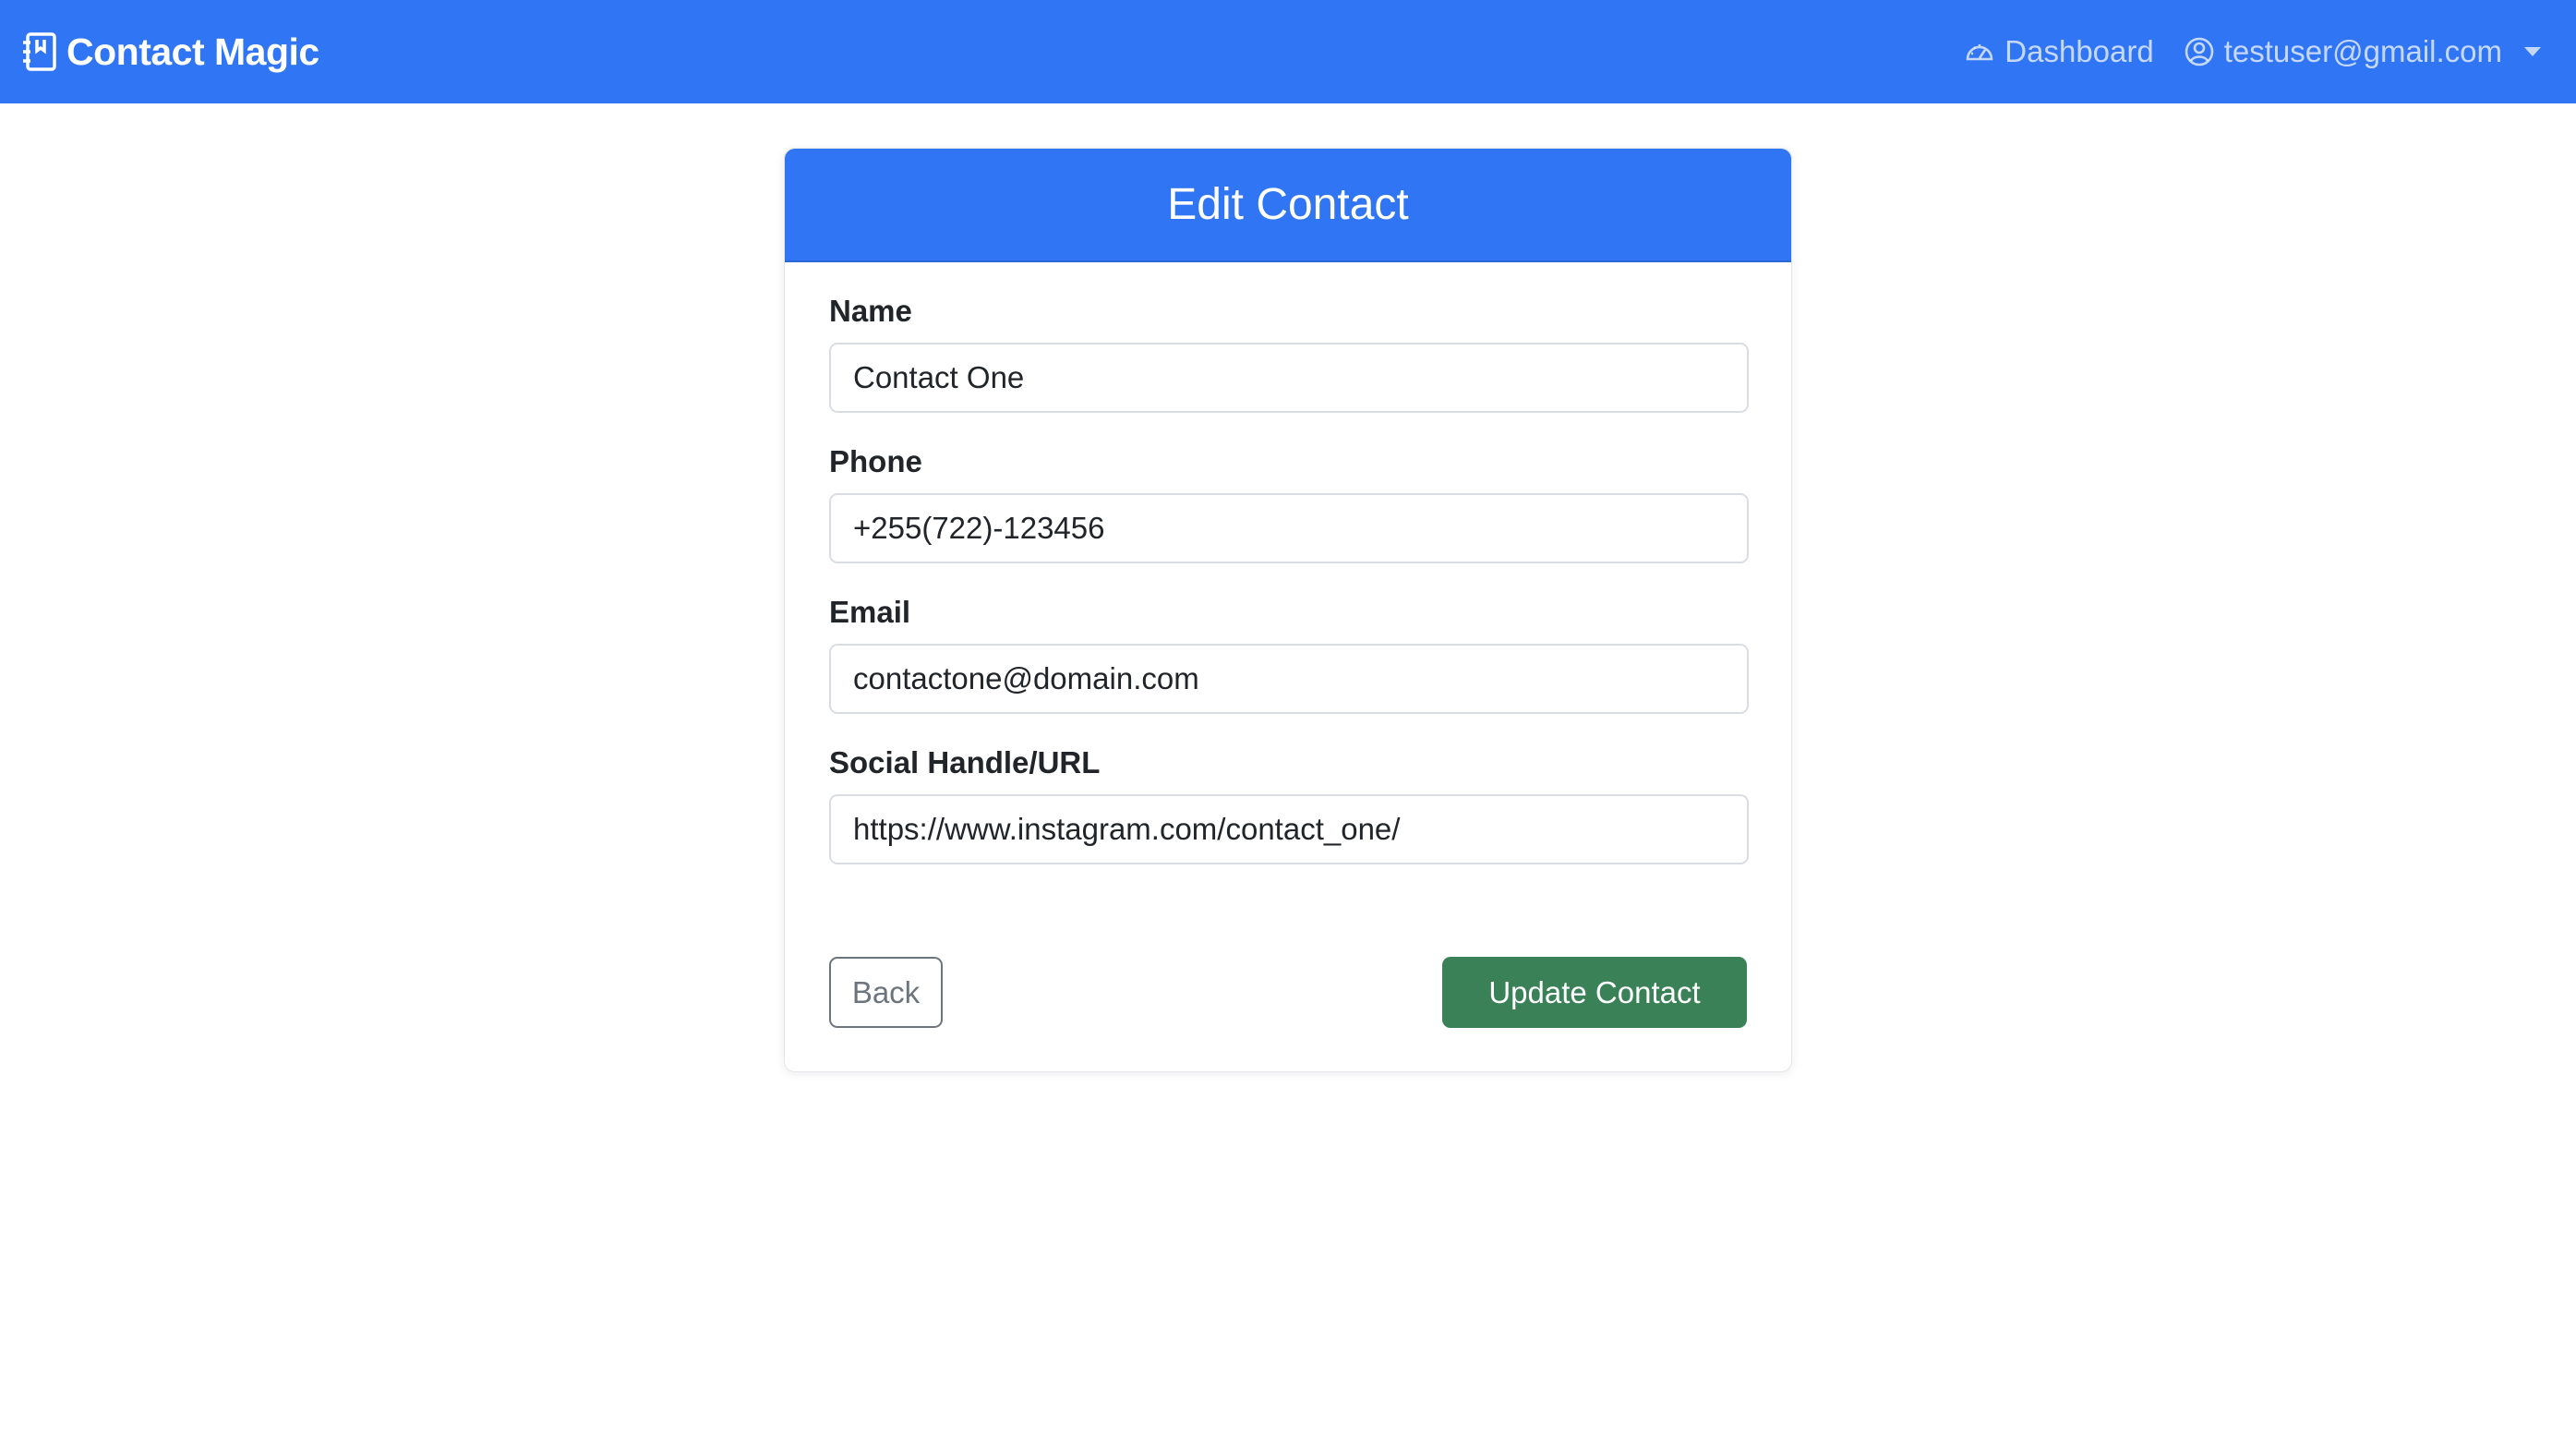  I want to click on social-label: Social Handle/URL, so click(965, 762).